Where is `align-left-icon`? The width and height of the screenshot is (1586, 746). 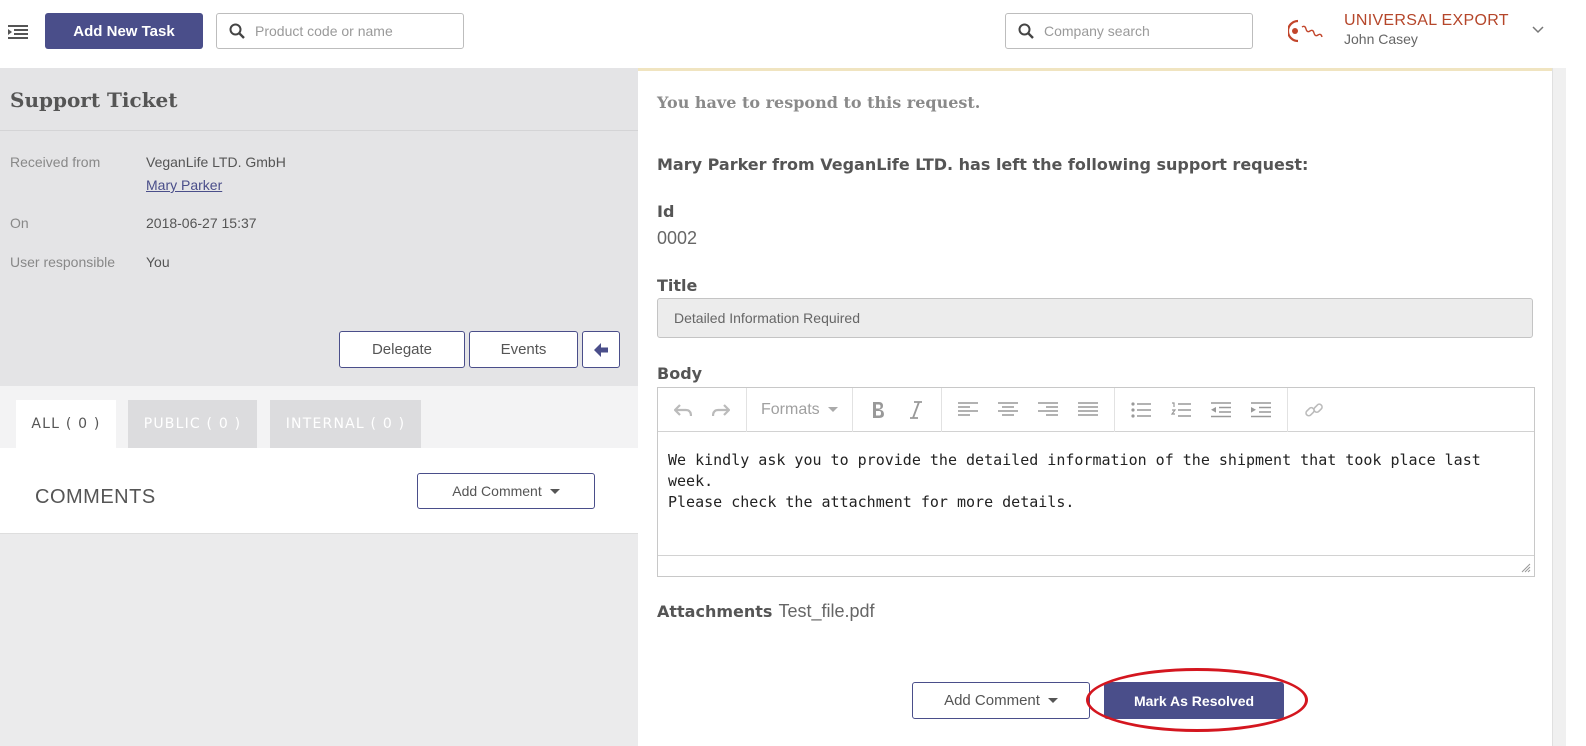
align-left-icon is located at coordinates (967, 408).